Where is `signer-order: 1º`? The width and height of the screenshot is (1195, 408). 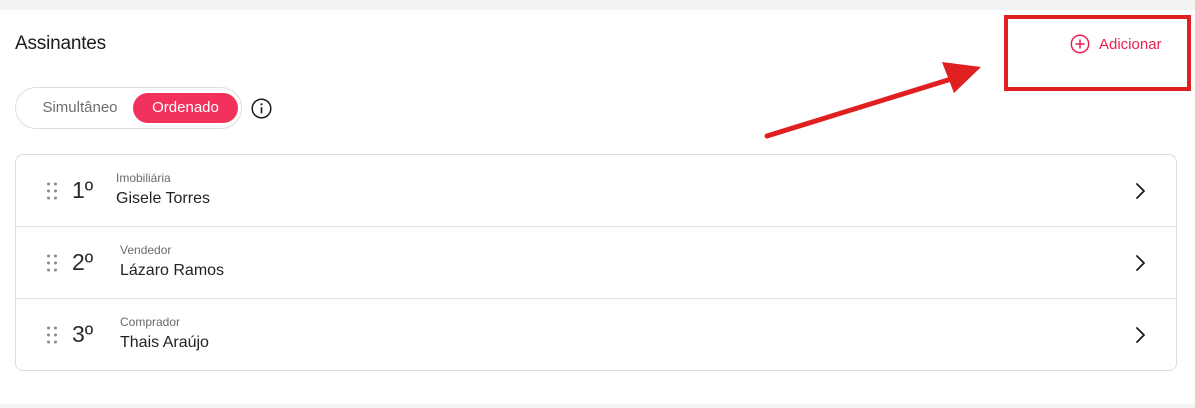 signer-order: 1º is located at coordinates (83, 190).